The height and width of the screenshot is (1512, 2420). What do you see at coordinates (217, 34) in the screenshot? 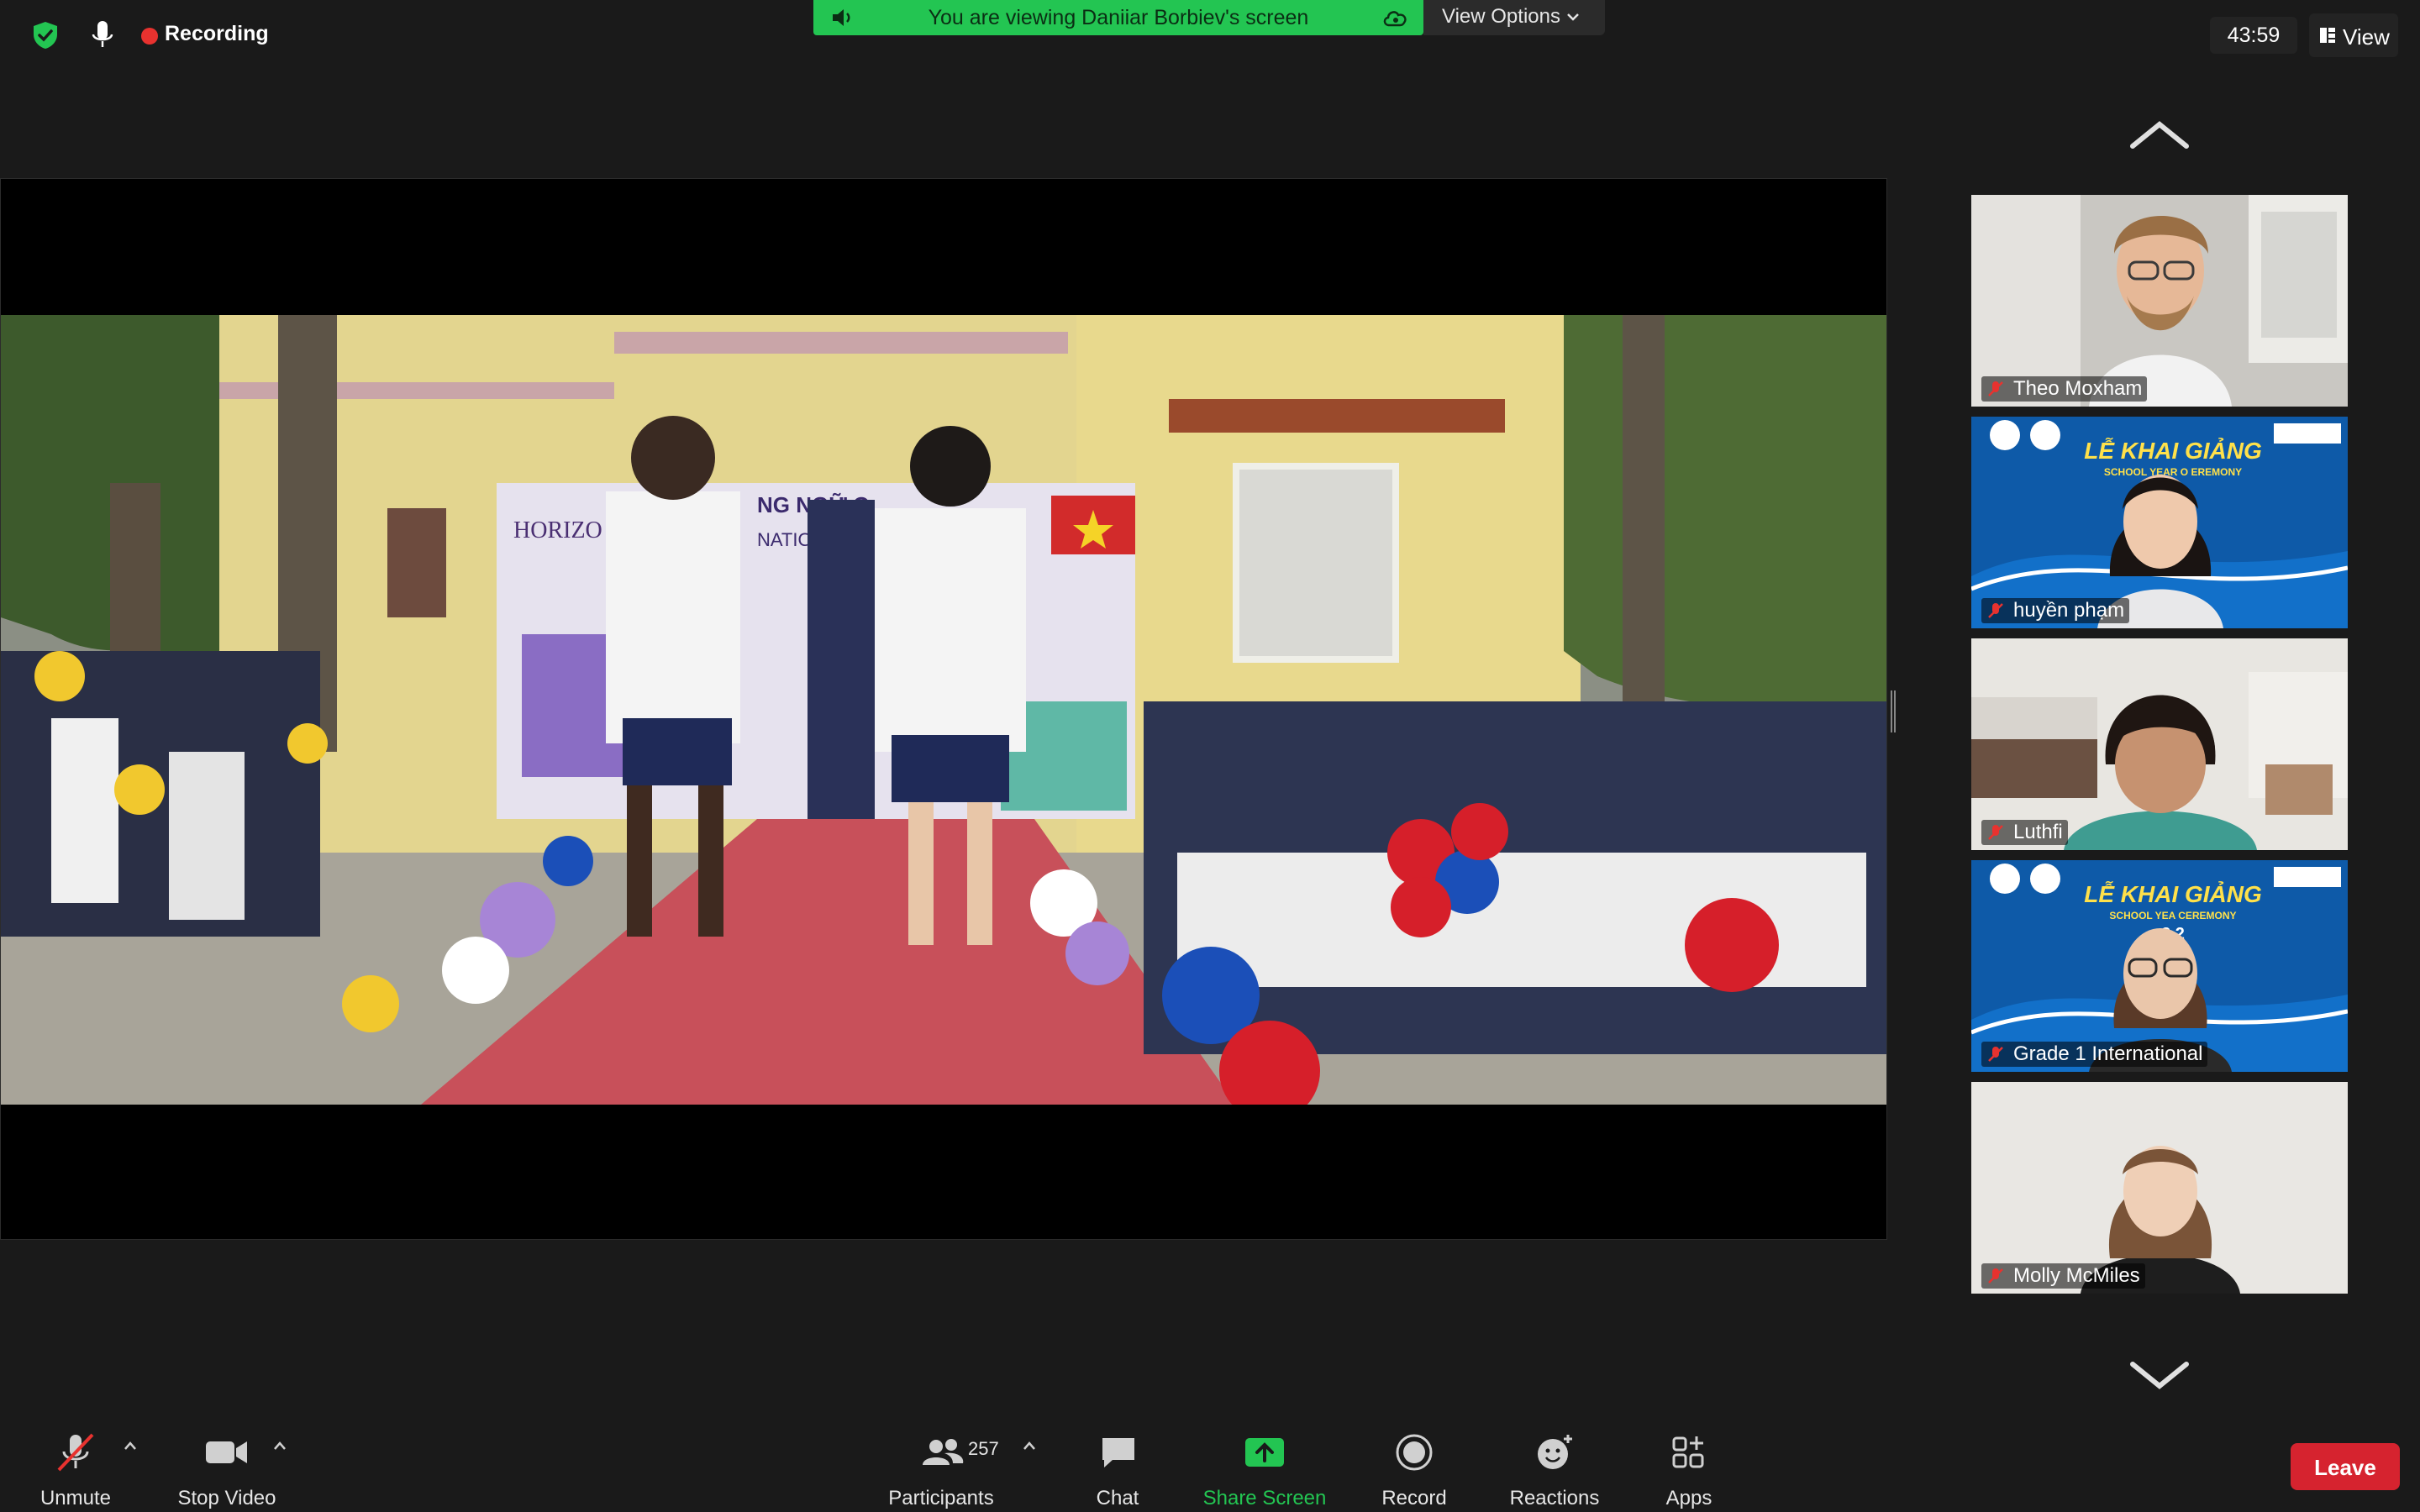
I see `recording-label: Recording` at bounding box center [217, 34].